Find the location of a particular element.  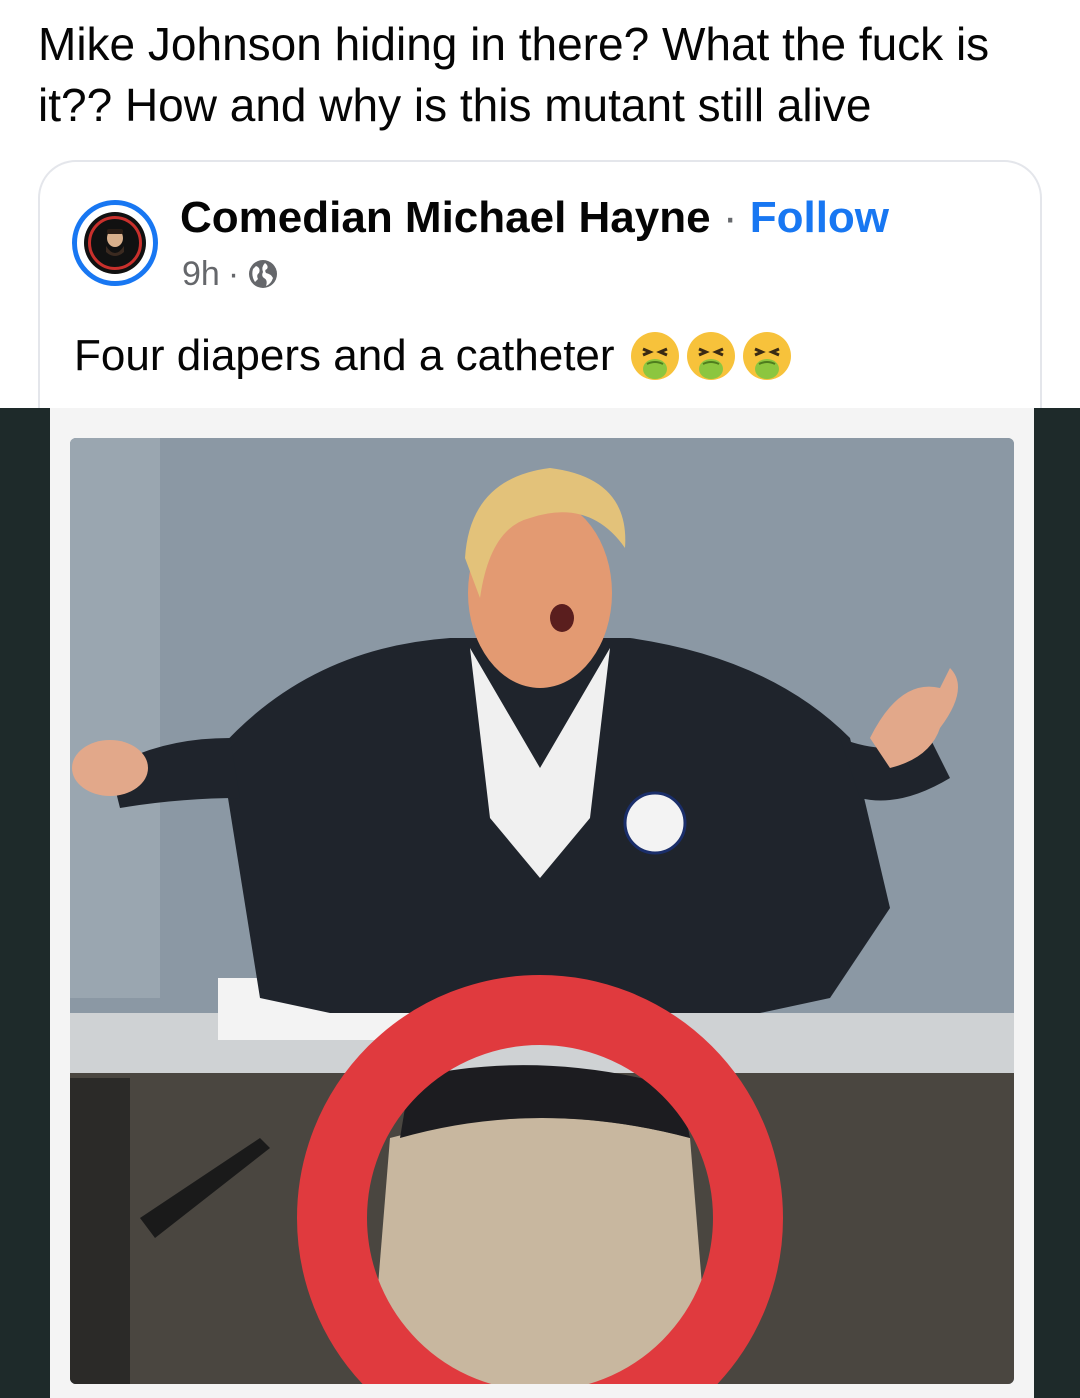

post-text-row: Four diapers and a catheter is located at coordinates (433, 356).